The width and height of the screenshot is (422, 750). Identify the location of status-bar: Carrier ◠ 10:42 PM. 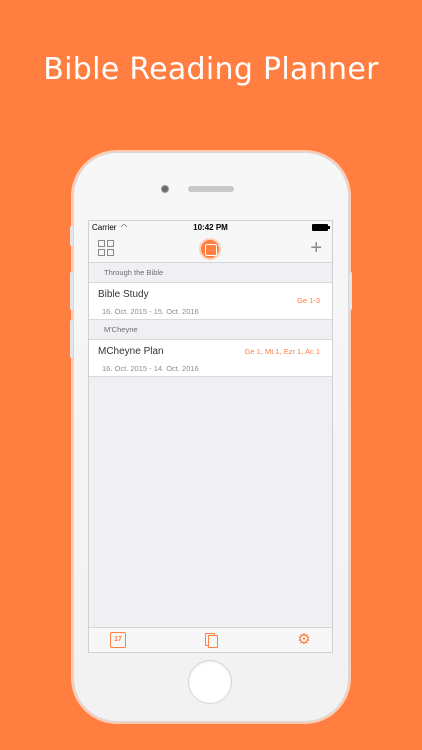
(210, 228).